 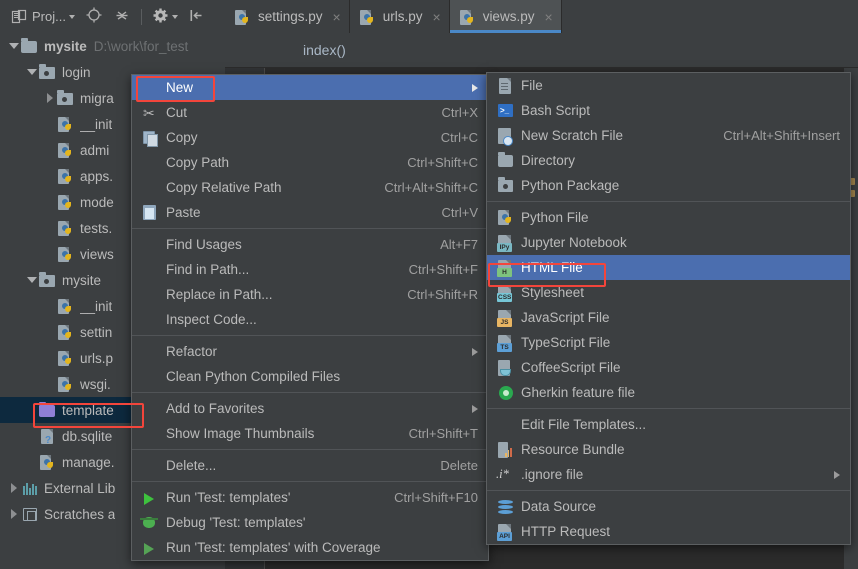 What do you see at coordinates (668, 342) in the screenshot?
I see `submenu-item-typescript-file: TS TypeScript File` at bounding box center [668, 342].